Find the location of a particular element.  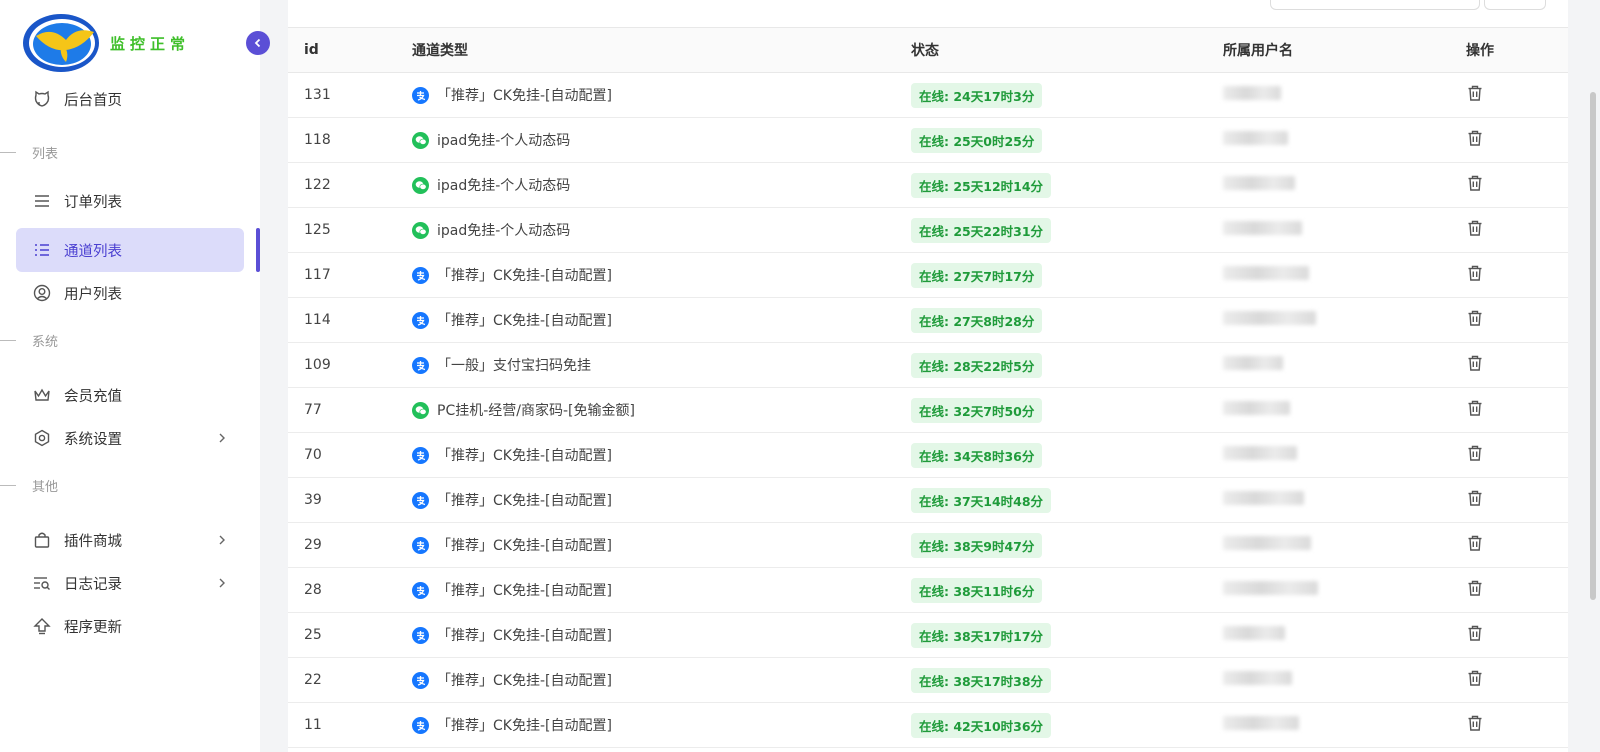

row-type-label: 「推荐」CK免挂-[自动配置] is located at coordinates (524, 726).